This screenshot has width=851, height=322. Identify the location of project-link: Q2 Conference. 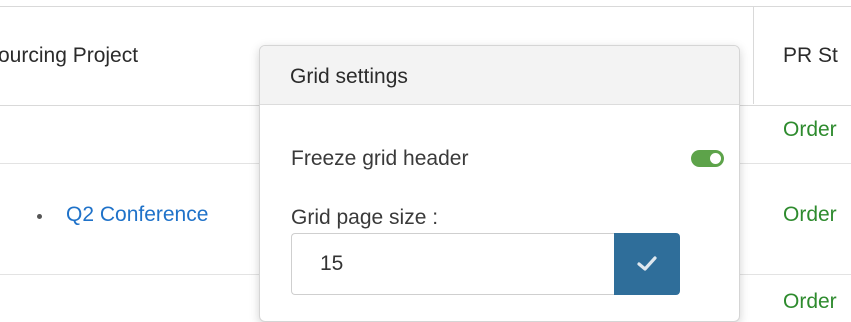
(137, 215).